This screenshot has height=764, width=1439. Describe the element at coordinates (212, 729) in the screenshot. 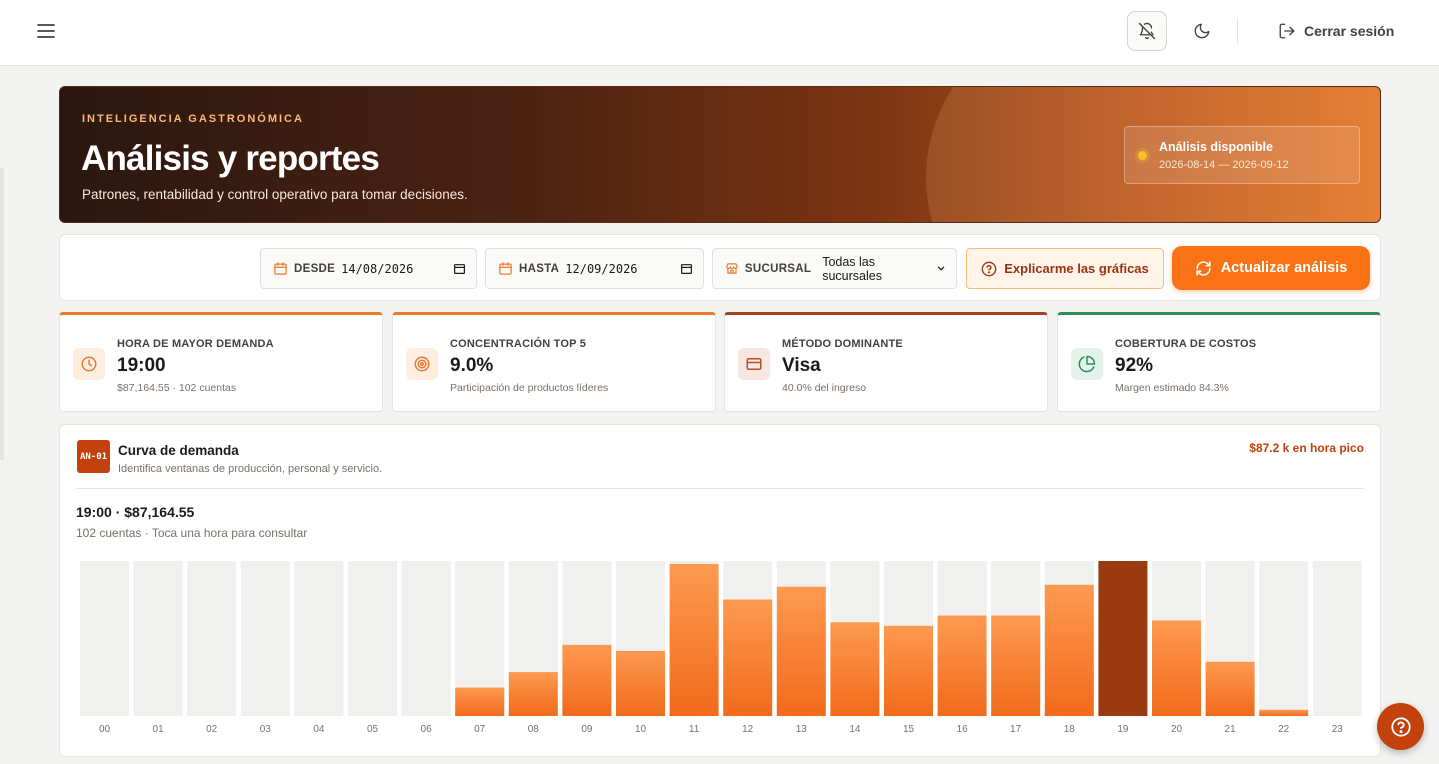

I see `x-tick-label: 02` at that location.